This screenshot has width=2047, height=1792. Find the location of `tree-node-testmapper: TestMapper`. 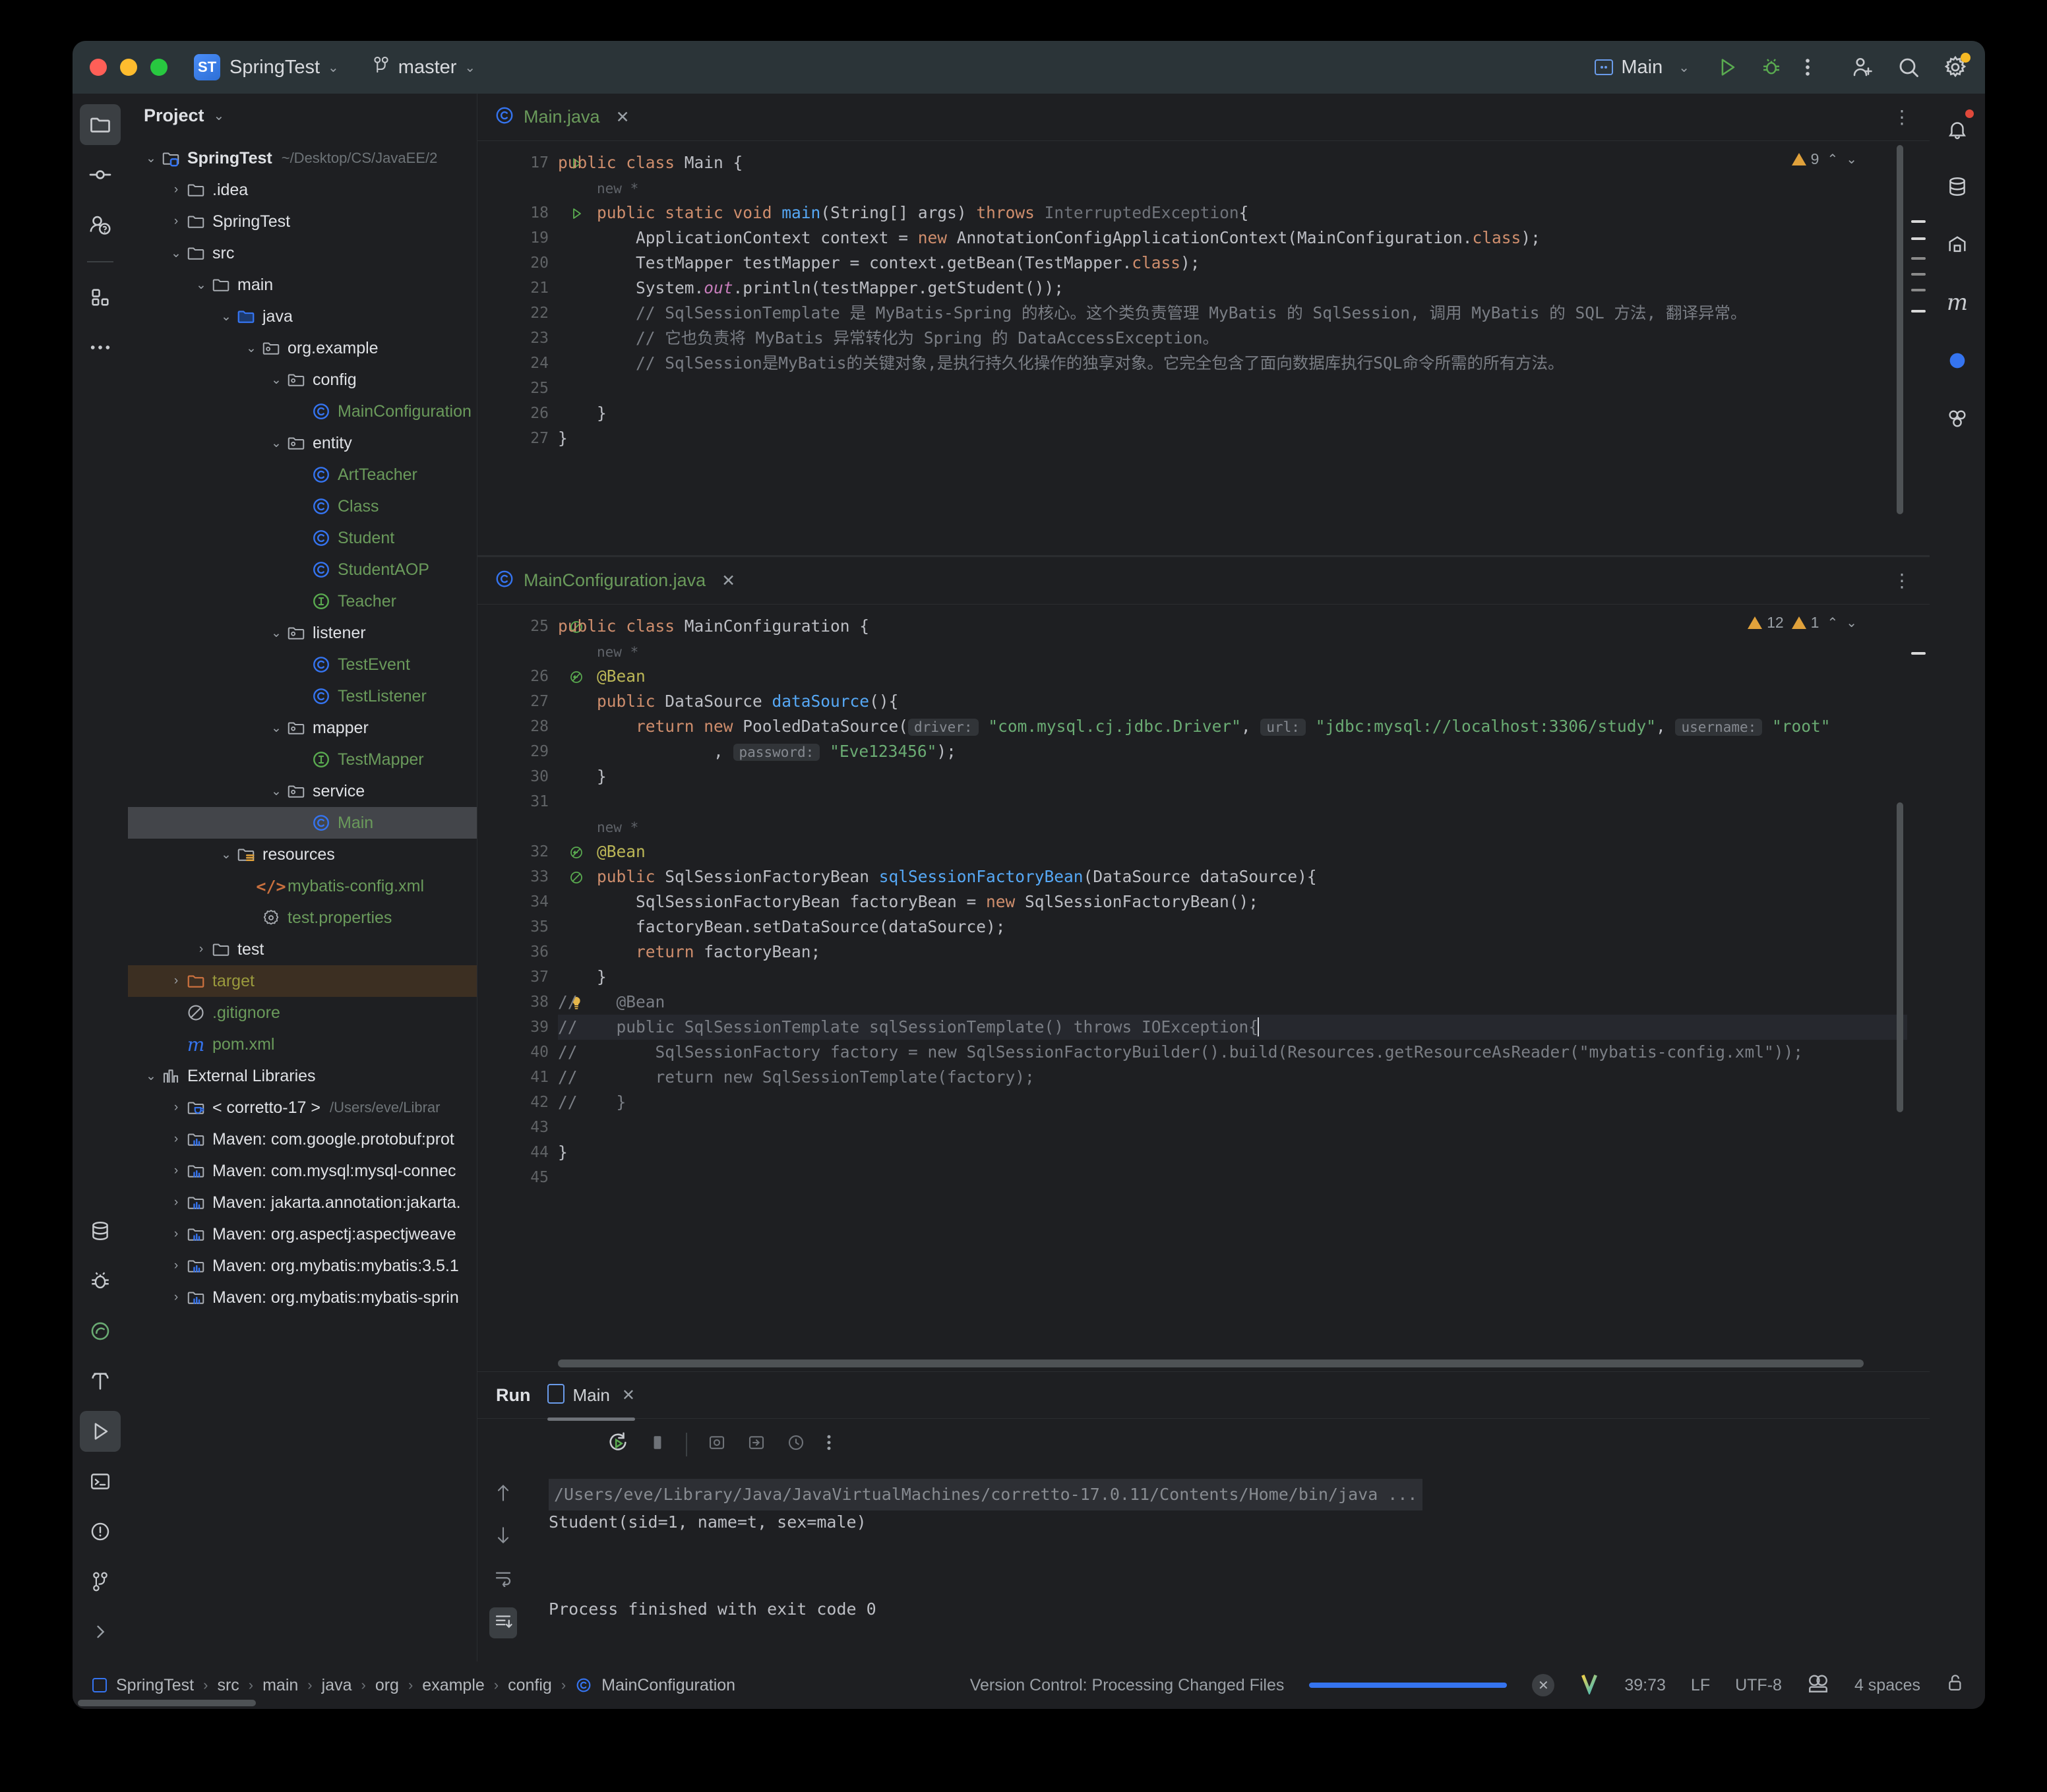

tree-node-testmapper: TestMapper is located at coordinates (302, 759).